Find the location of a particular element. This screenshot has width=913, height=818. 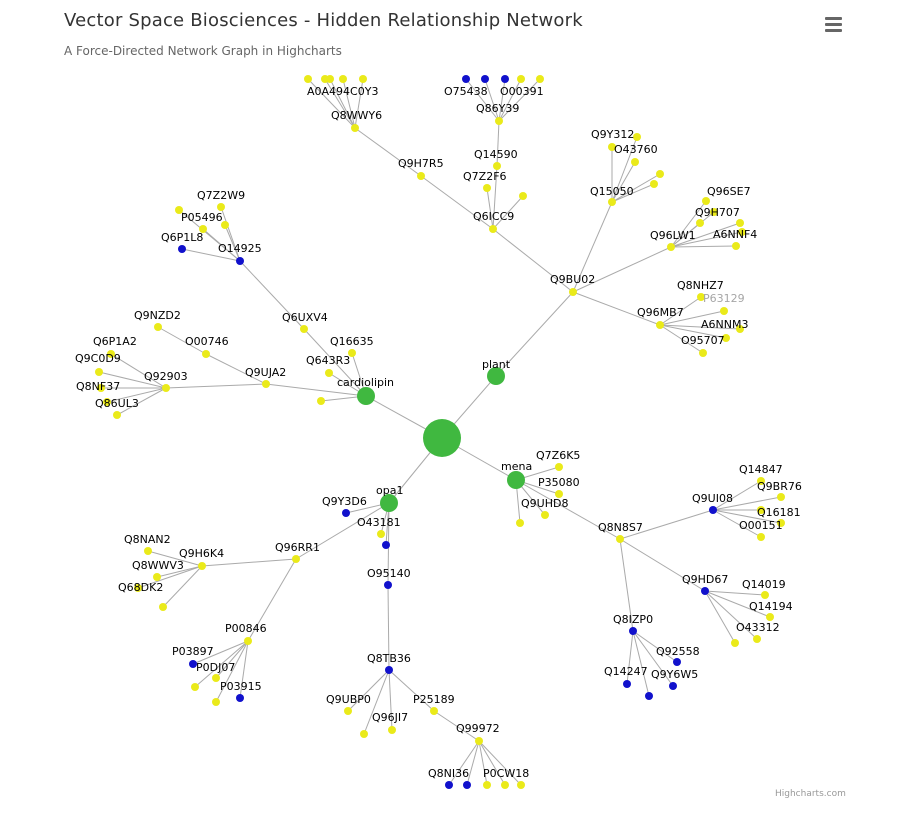

node-q9h7r5 is located at coordinates (421, 176).